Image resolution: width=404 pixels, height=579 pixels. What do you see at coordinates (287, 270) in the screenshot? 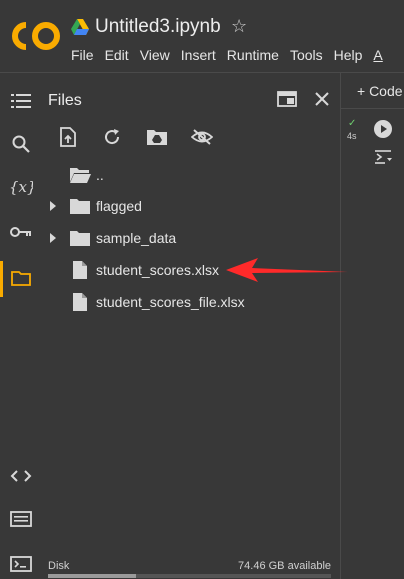
I see `annotation-arrow` at bounding box center [287, 270].